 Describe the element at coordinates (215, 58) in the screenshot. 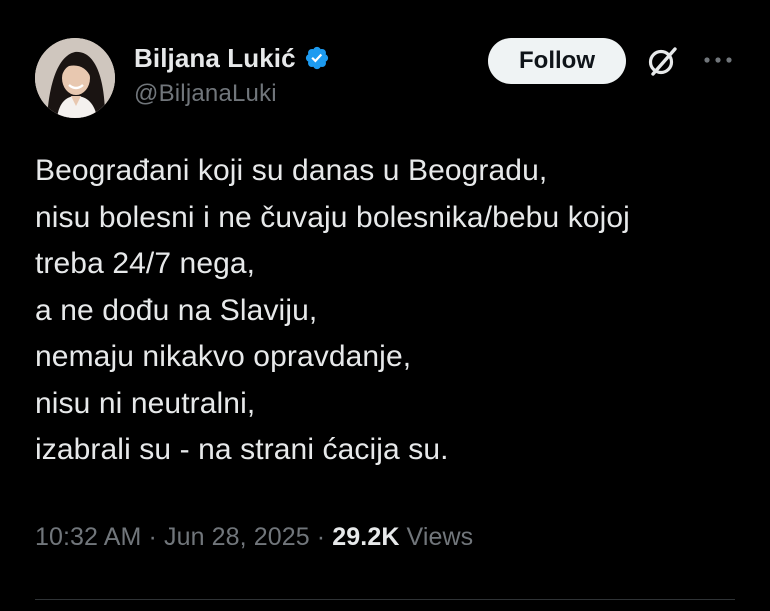

I see `author-display-name: Biljana Lukić` at that location.